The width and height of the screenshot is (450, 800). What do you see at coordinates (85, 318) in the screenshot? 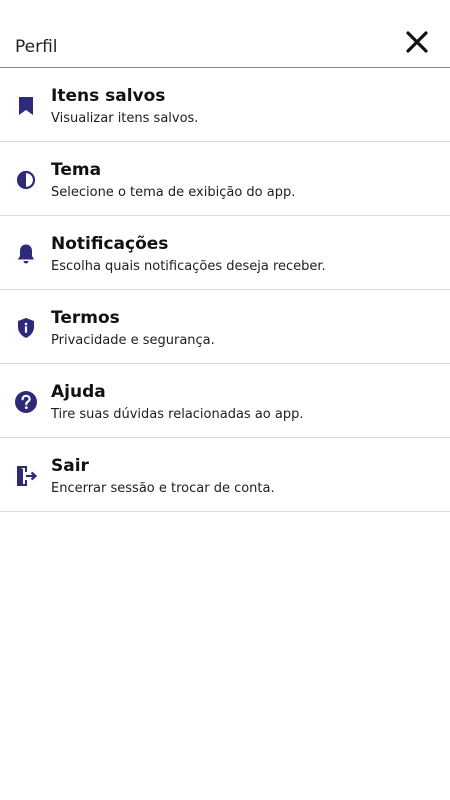
I see `menu-item-title: Termos` at bounding box center [85, 318].